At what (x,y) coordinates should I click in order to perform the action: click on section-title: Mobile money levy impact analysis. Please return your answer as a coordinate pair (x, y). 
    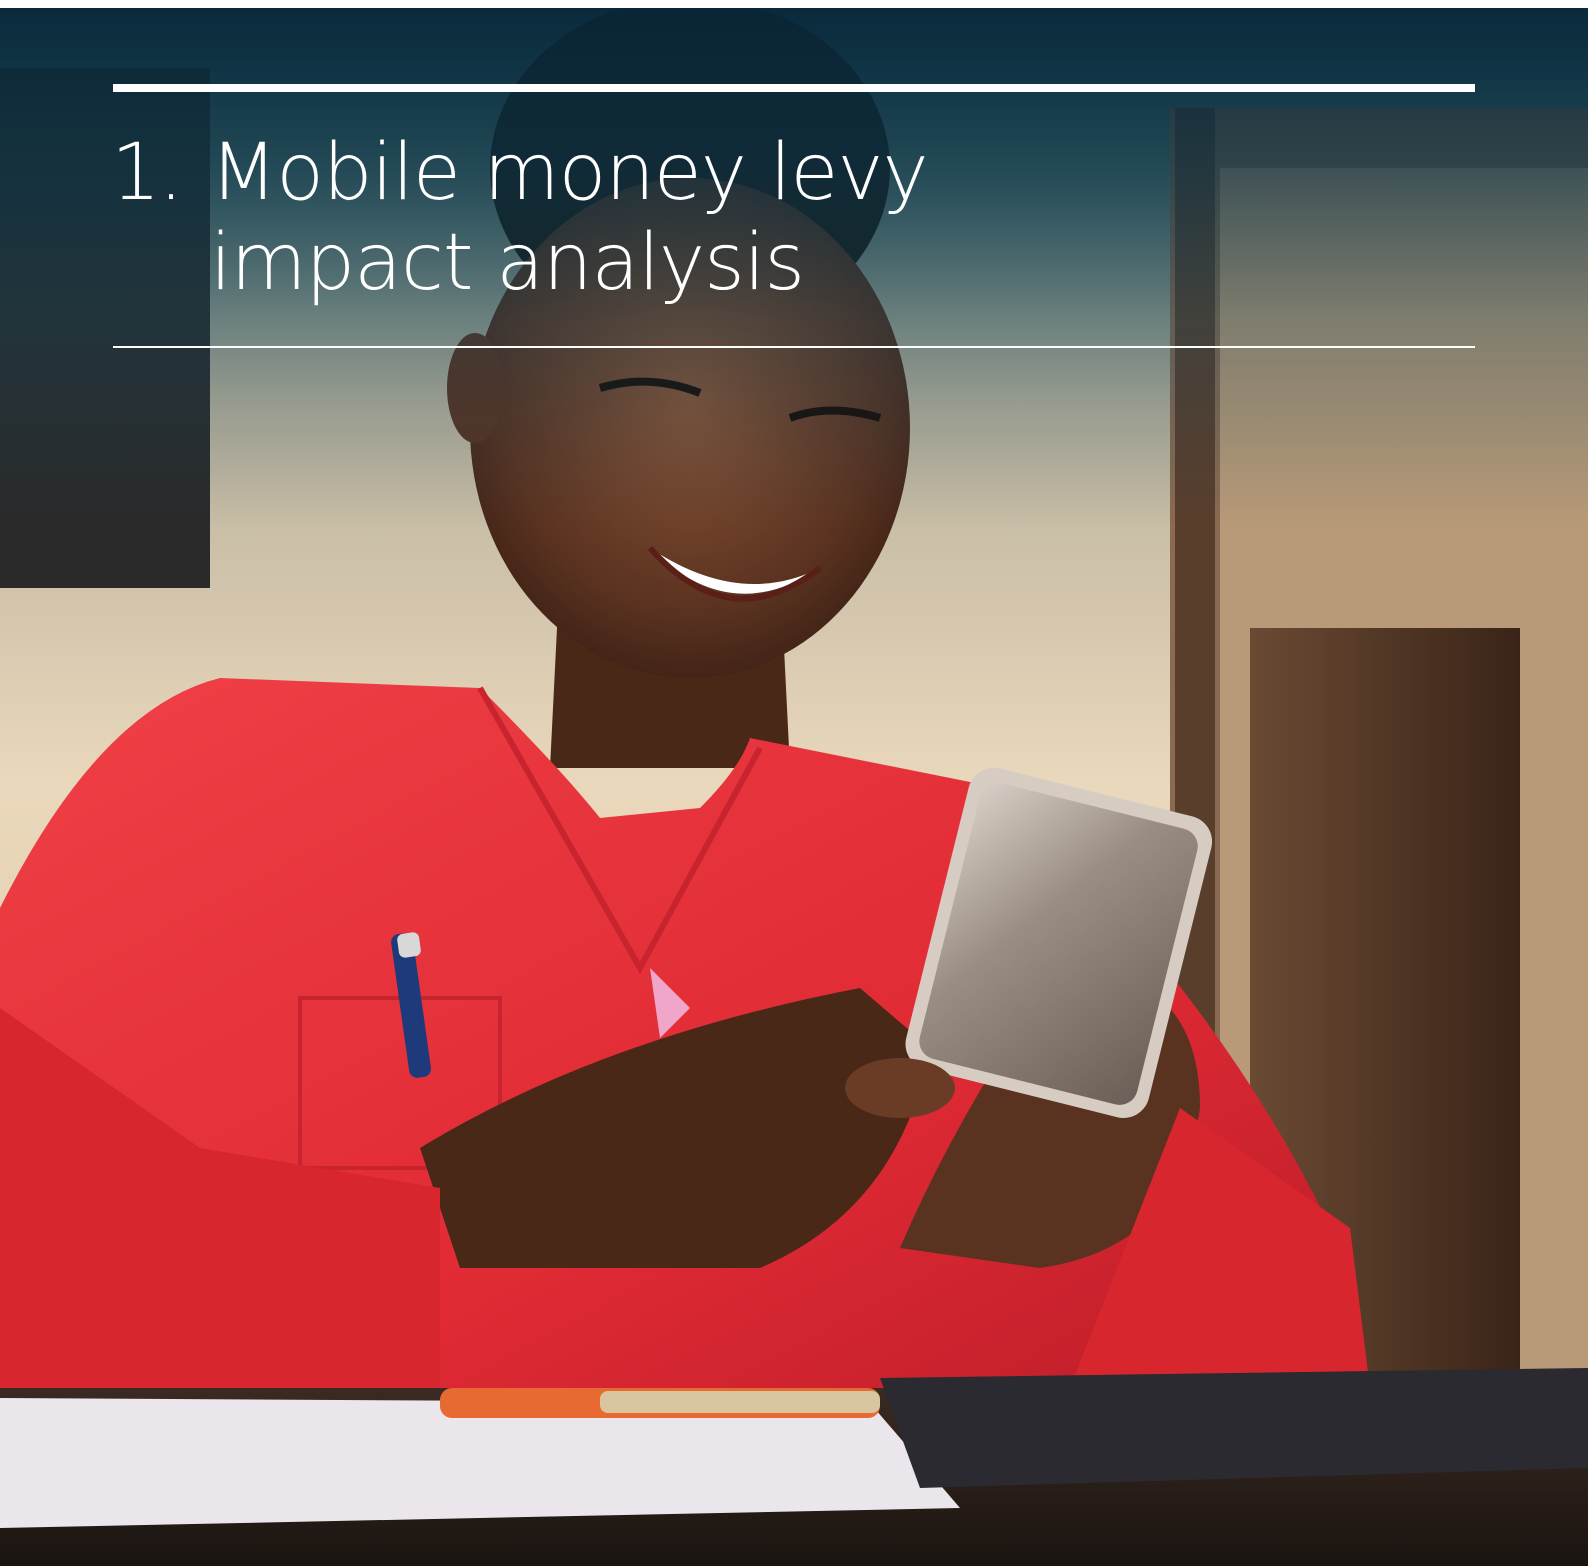
    Looking at the image, I should click on (760, 218).